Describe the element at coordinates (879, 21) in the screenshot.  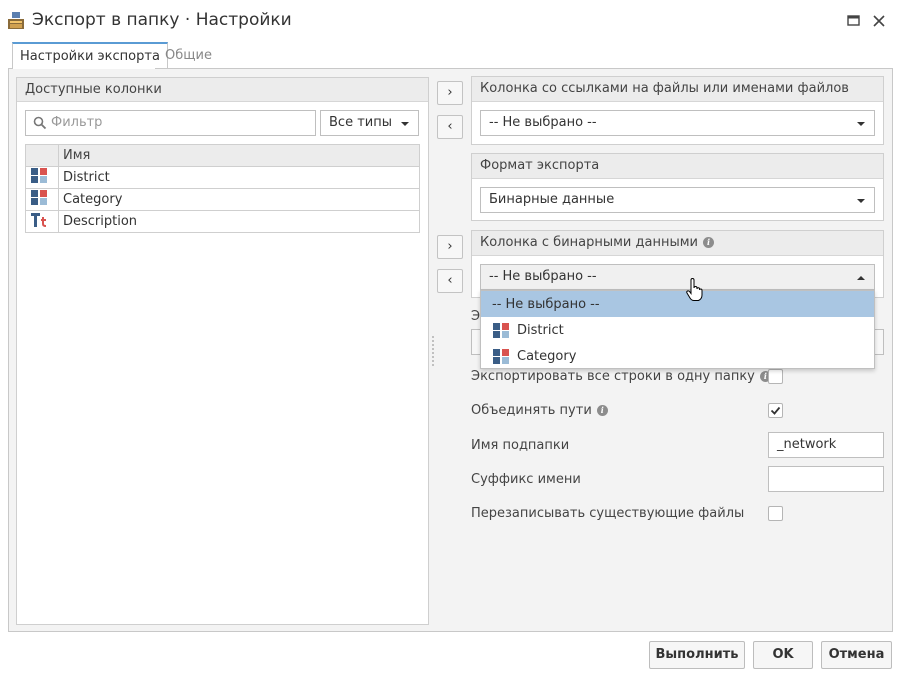
I see `close-icon` at that location.